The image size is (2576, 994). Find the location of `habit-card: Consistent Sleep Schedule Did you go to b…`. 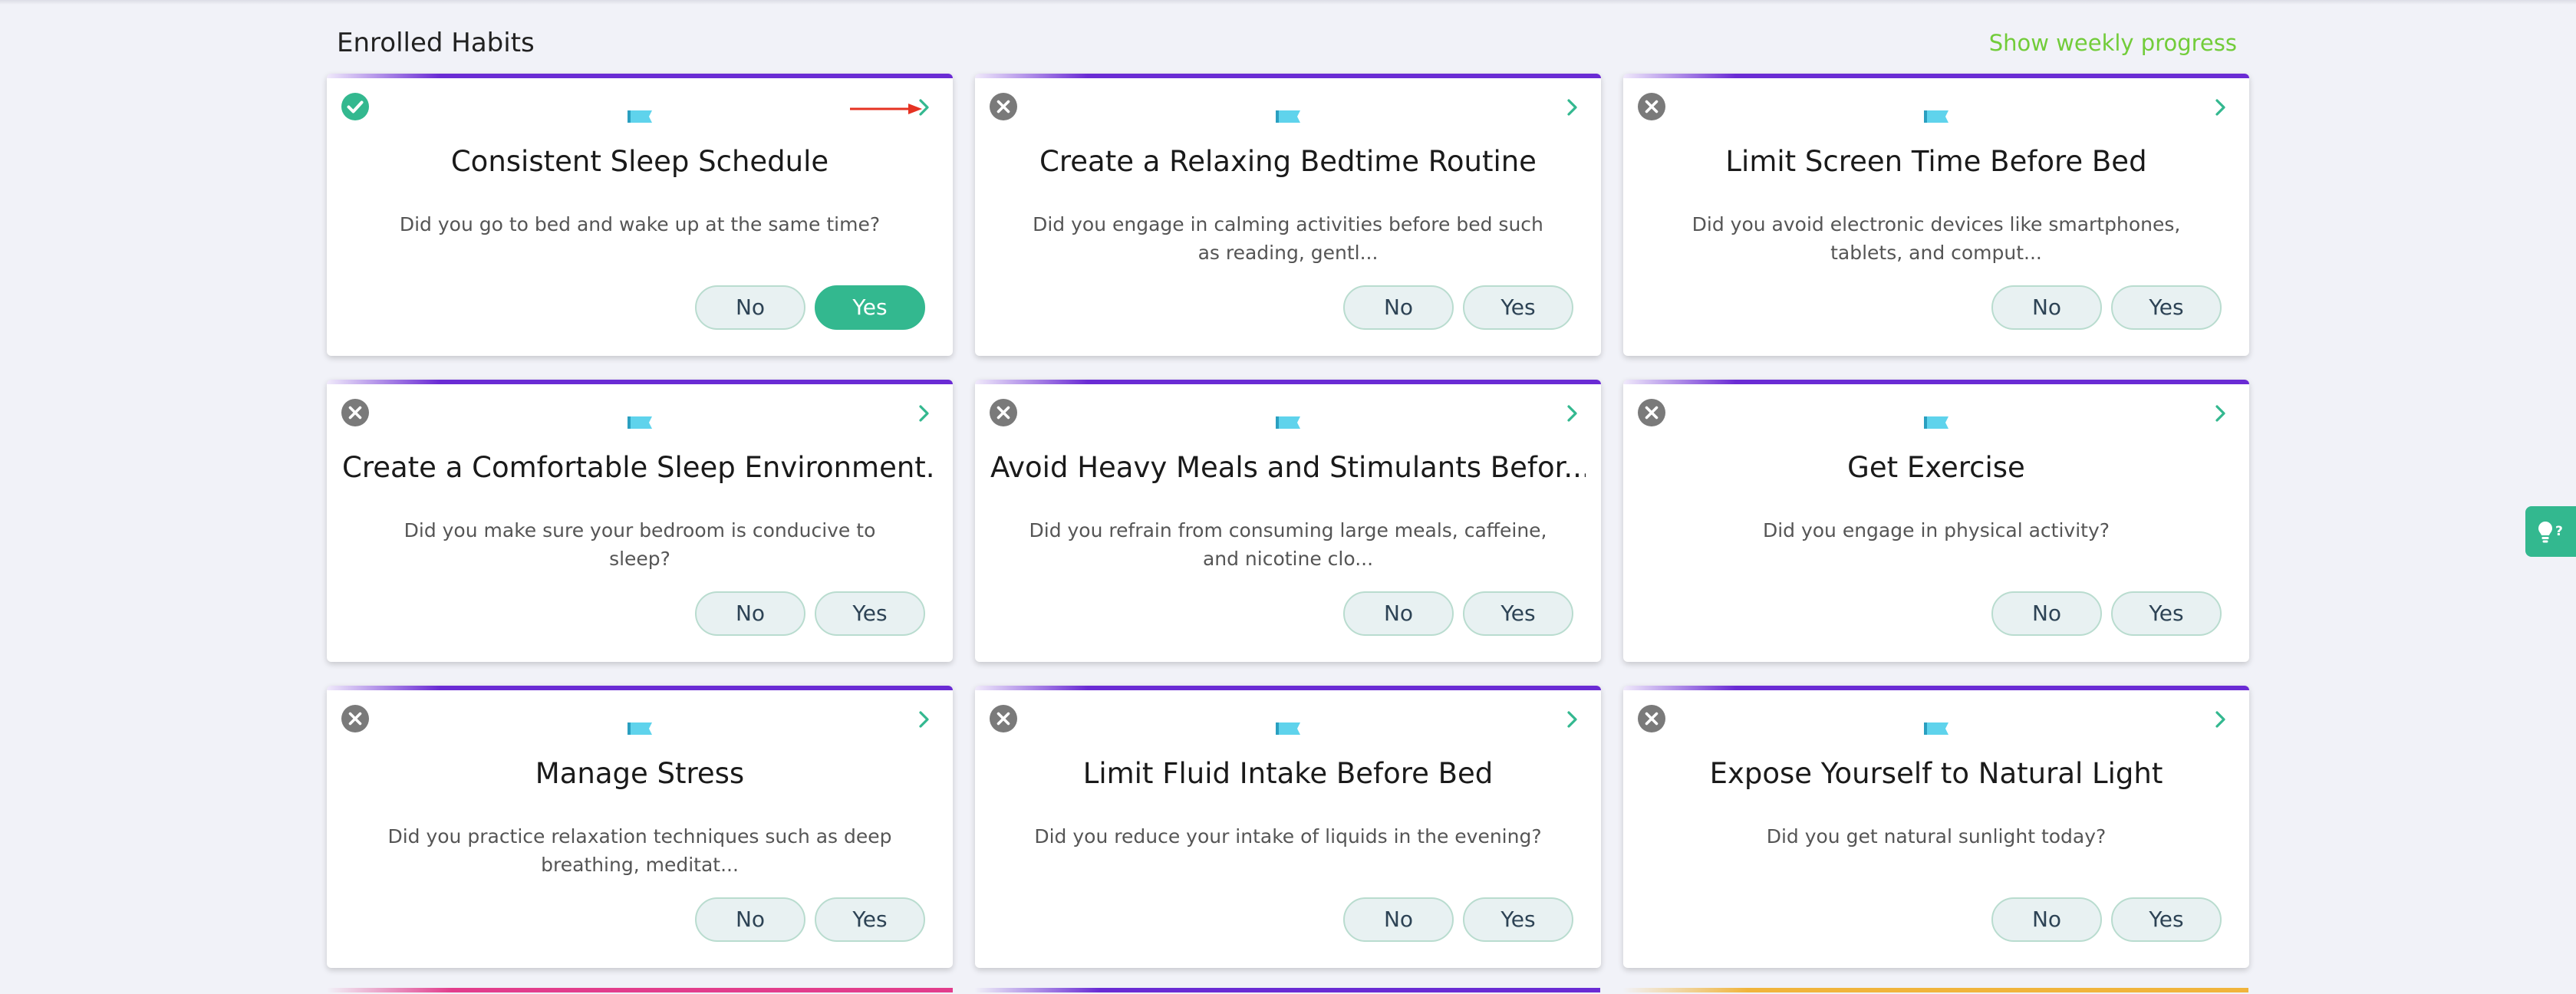

habit-card: Consistent Sleep Schedule Did you go to b… is located at coordinates (640, 215).